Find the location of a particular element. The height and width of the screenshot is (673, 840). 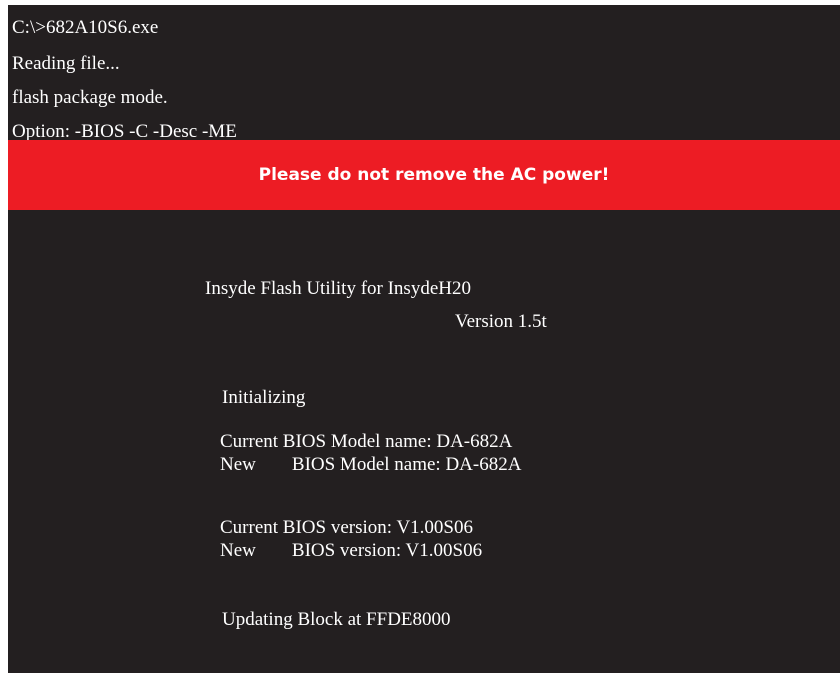

updating-block-status: Updating Block at FFDE8000 is located at coordinates (336, 619).